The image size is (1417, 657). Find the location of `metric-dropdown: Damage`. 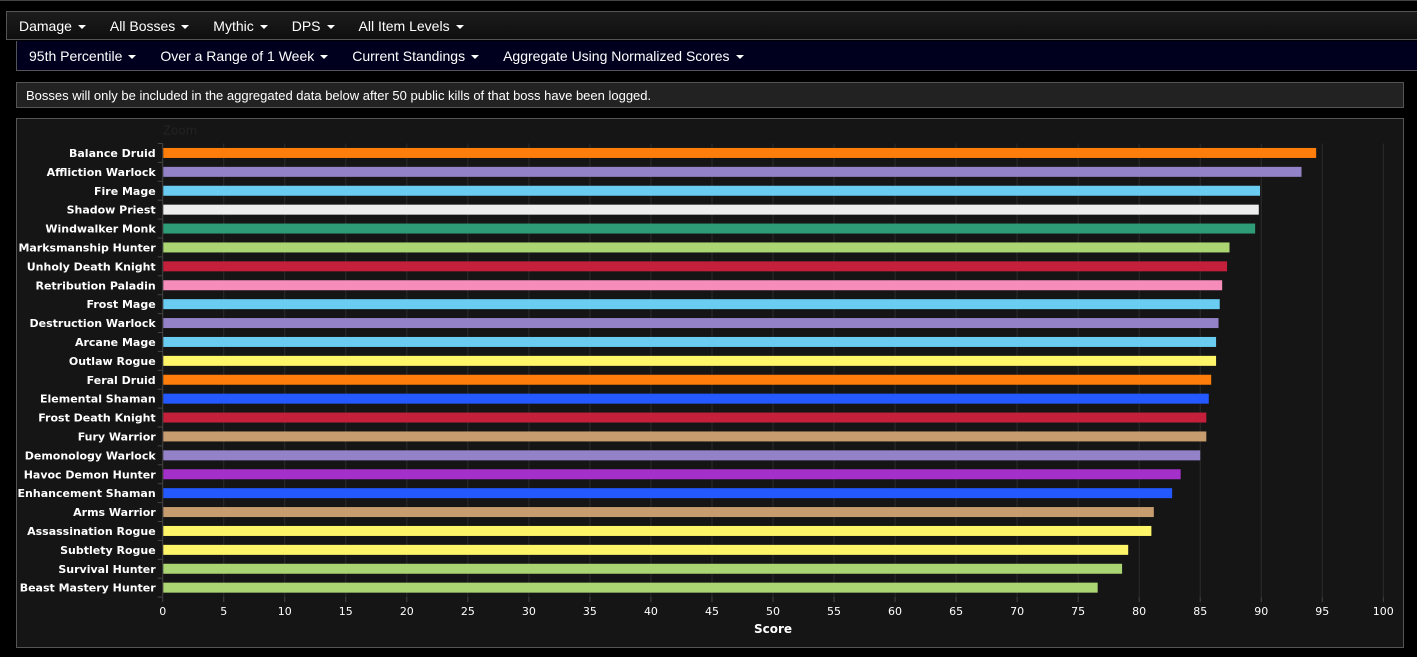

metric-dropdown: Damage is located at coordinates (52, 25).